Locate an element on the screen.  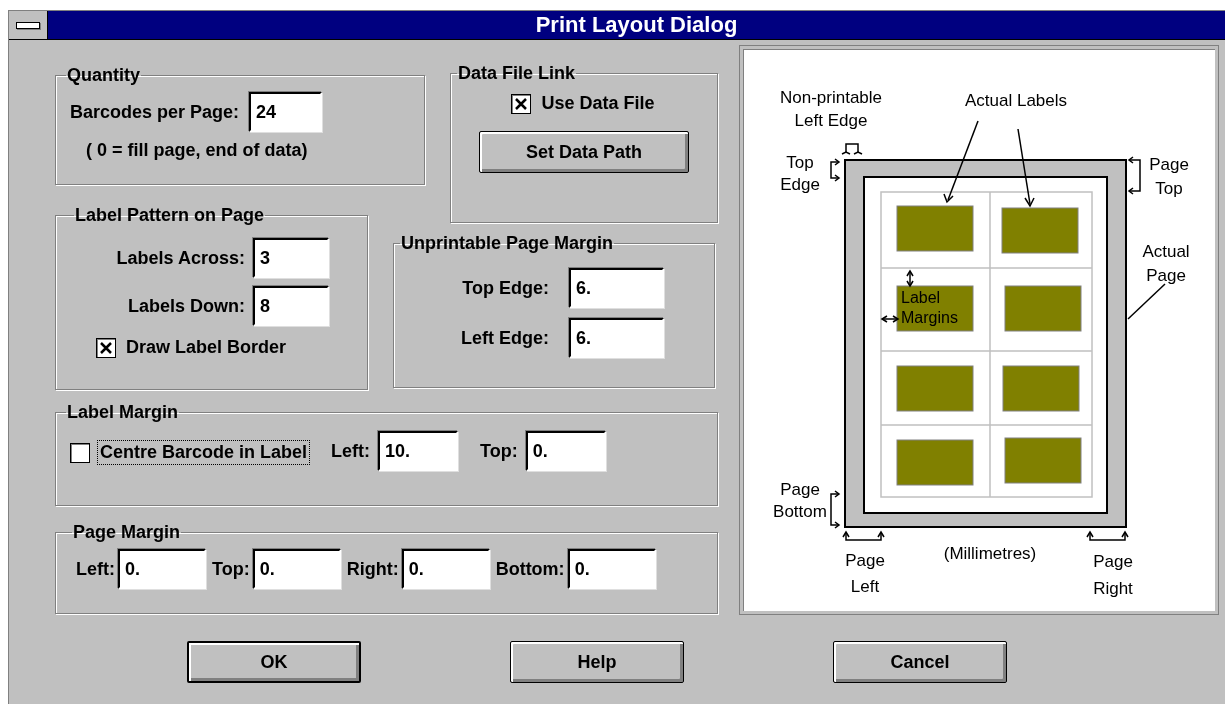
field-label: Labels Down: is located at coordinates (186, 306).